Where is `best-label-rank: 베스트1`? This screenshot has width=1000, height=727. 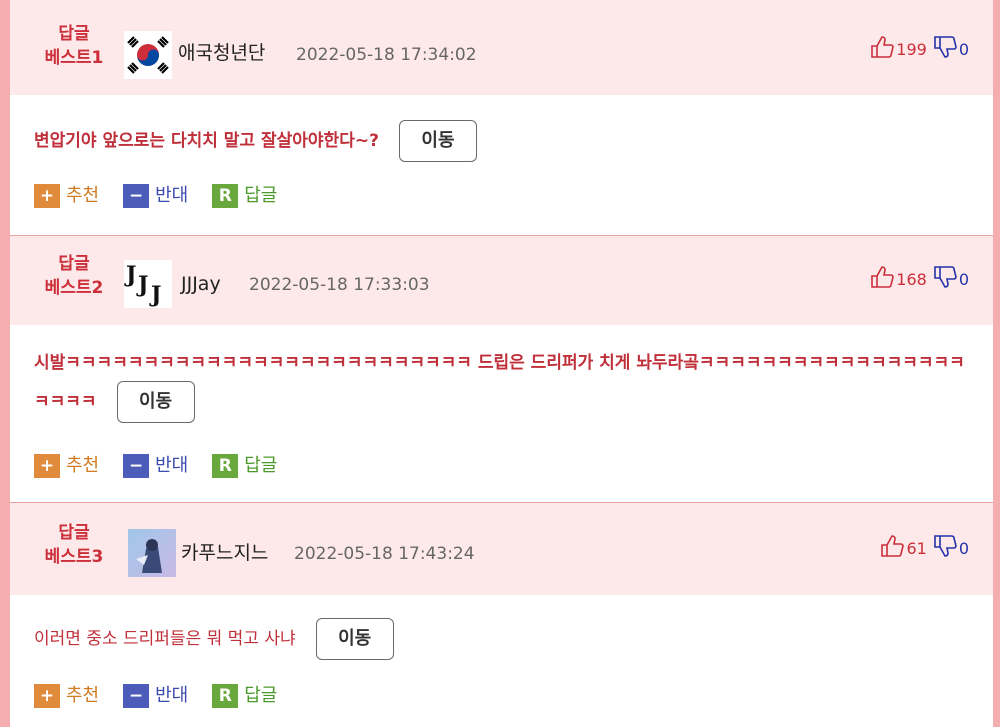 best-label-rank: 베스트1 is located at coordinates (74, 58).